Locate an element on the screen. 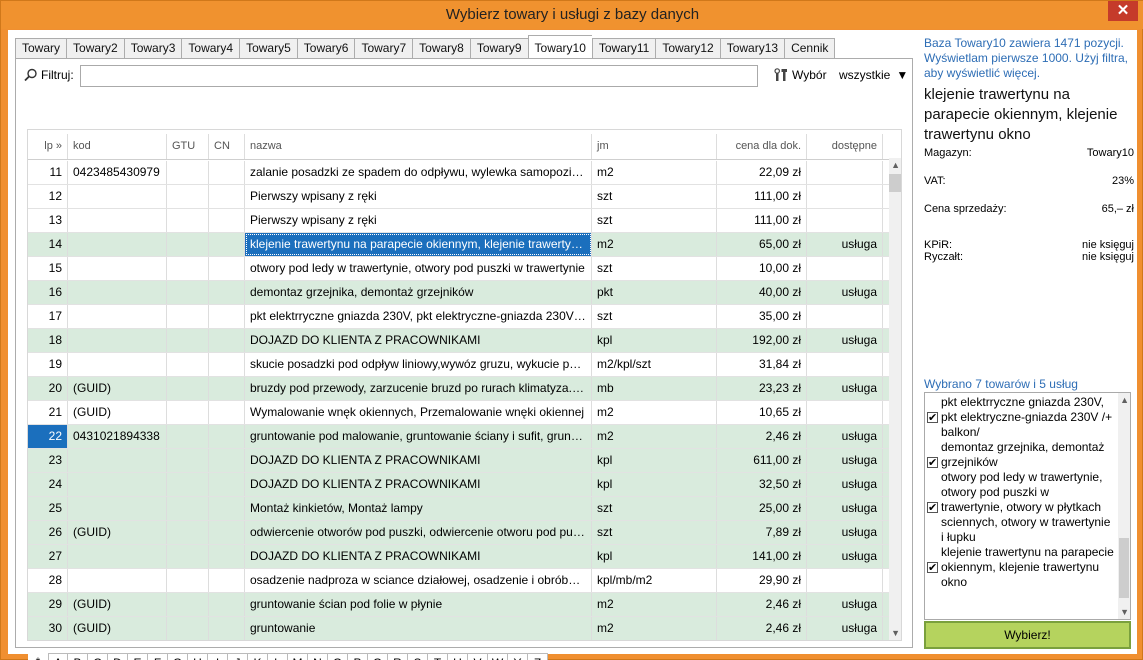 This screenshot has height=660, width=1143. table-row: 12 Pierwszy wpisany z ręki szt 111,00 zł is located at coordinates (459, 197).